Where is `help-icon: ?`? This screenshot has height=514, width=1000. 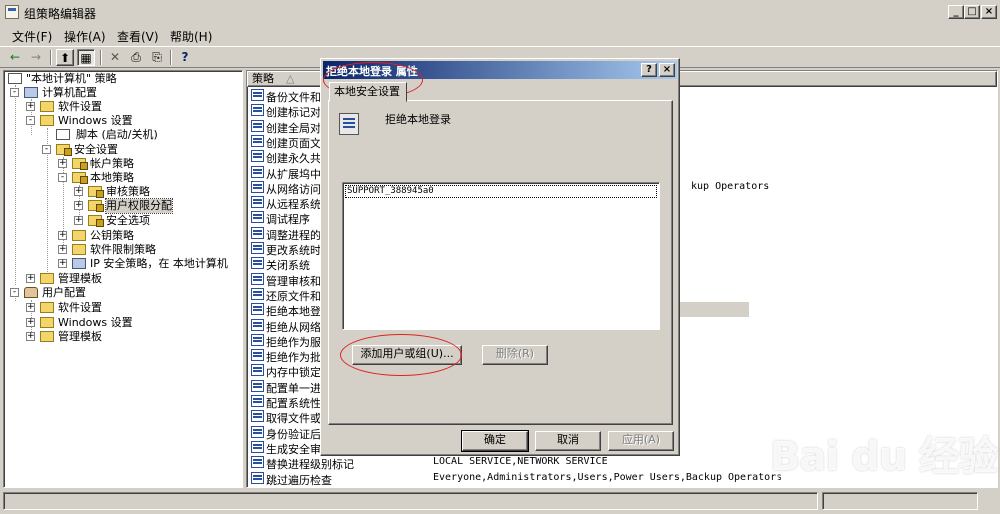 help-icon: ? is located at coordinates (185, 57).